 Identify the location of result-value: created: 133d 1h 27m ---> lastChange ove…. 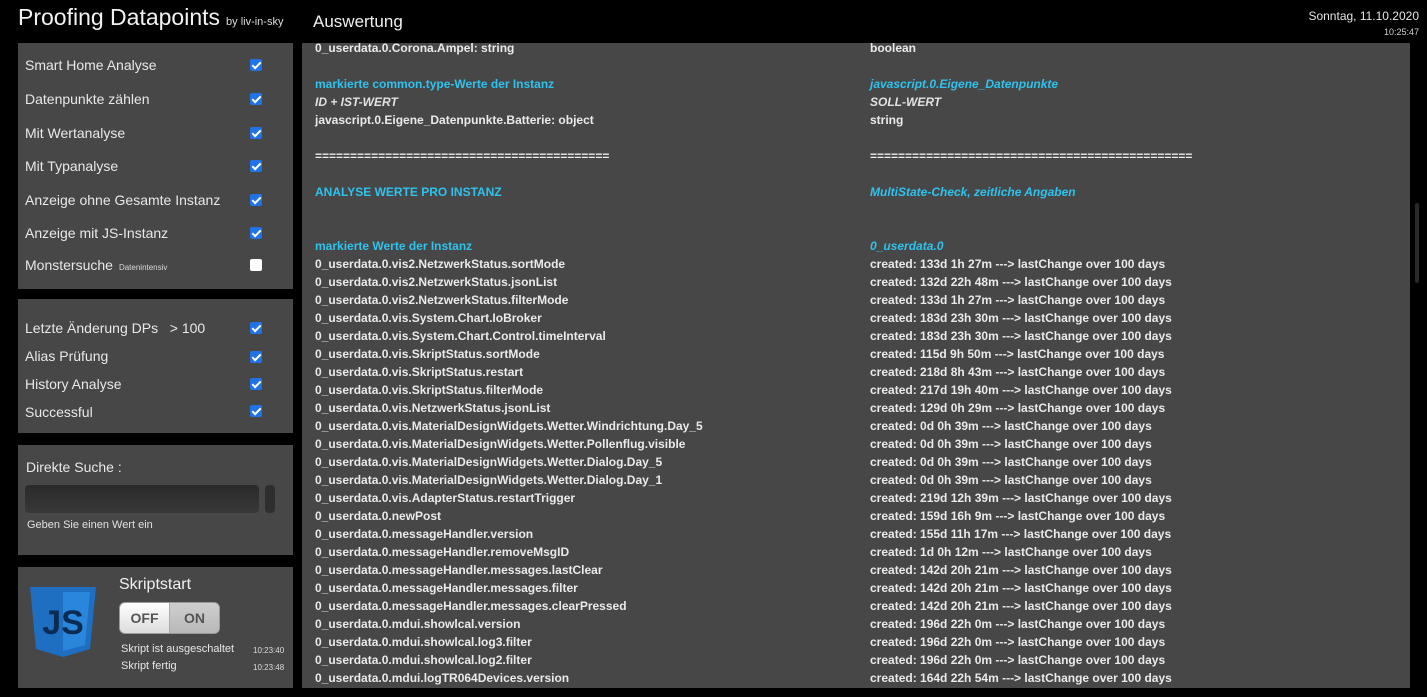
(1018, 300).